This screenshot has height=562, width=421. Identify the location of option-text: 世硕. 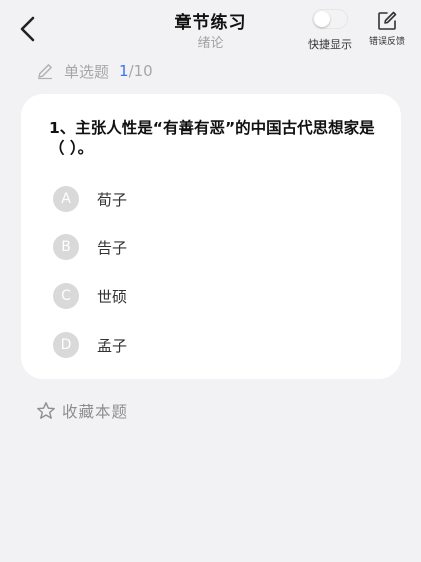
(112, 296).